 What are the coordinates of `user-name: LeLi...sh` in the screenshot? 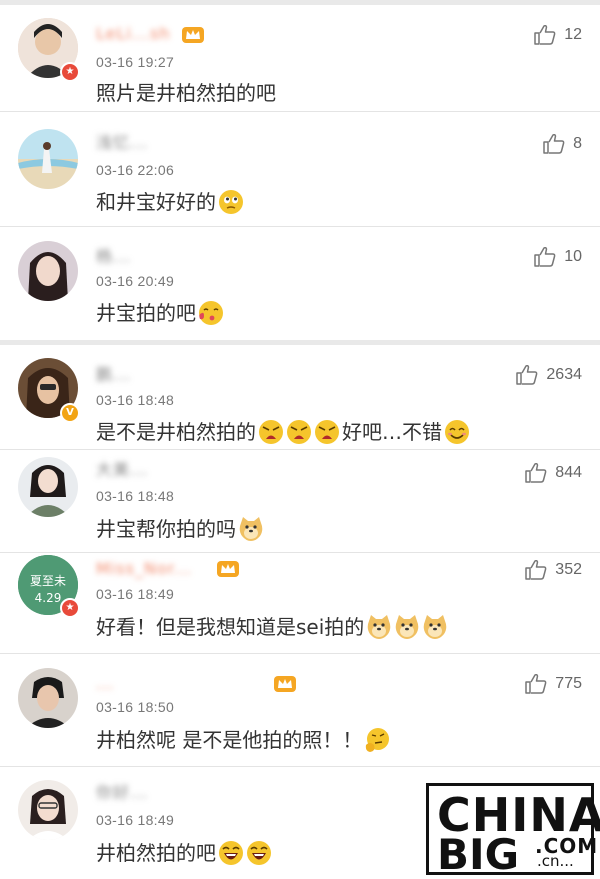 It's located at (133, 34).